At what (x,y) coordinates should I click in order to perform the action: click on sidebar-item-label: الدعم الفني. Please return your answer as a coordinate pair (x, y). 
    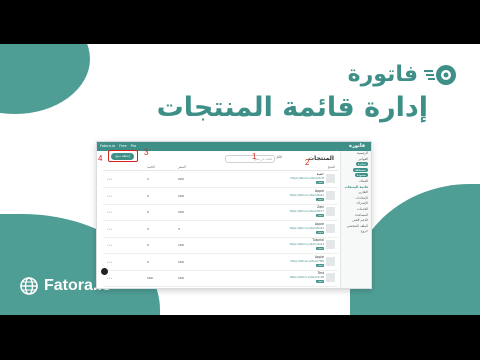
    Looking at the image, I should click on (360, 220).